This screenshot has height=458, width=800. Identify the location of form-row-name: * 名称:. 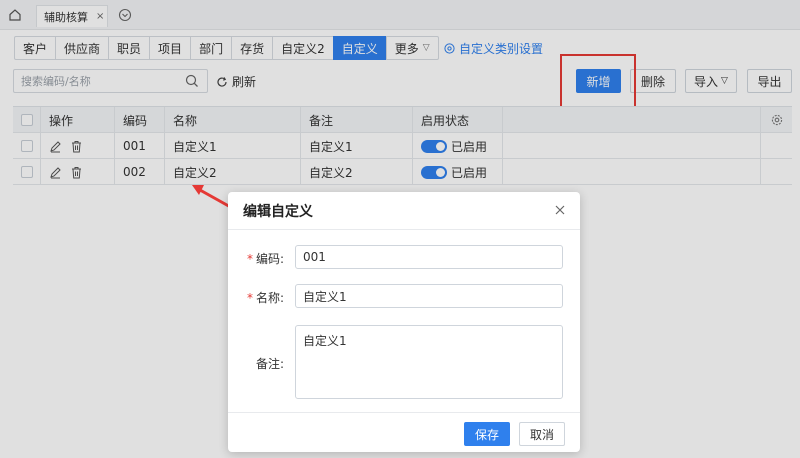
(404, 296).